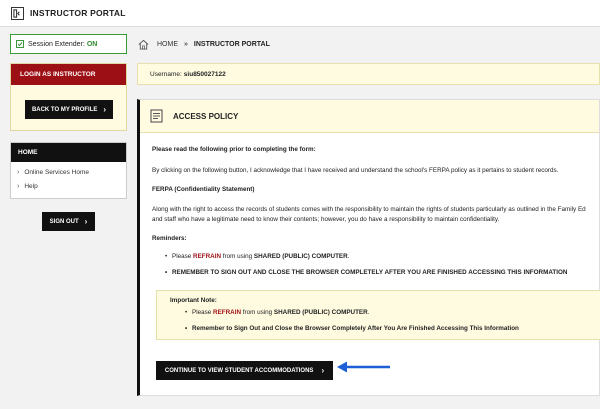  I want to click on note-text: Please, so click(203, 312).